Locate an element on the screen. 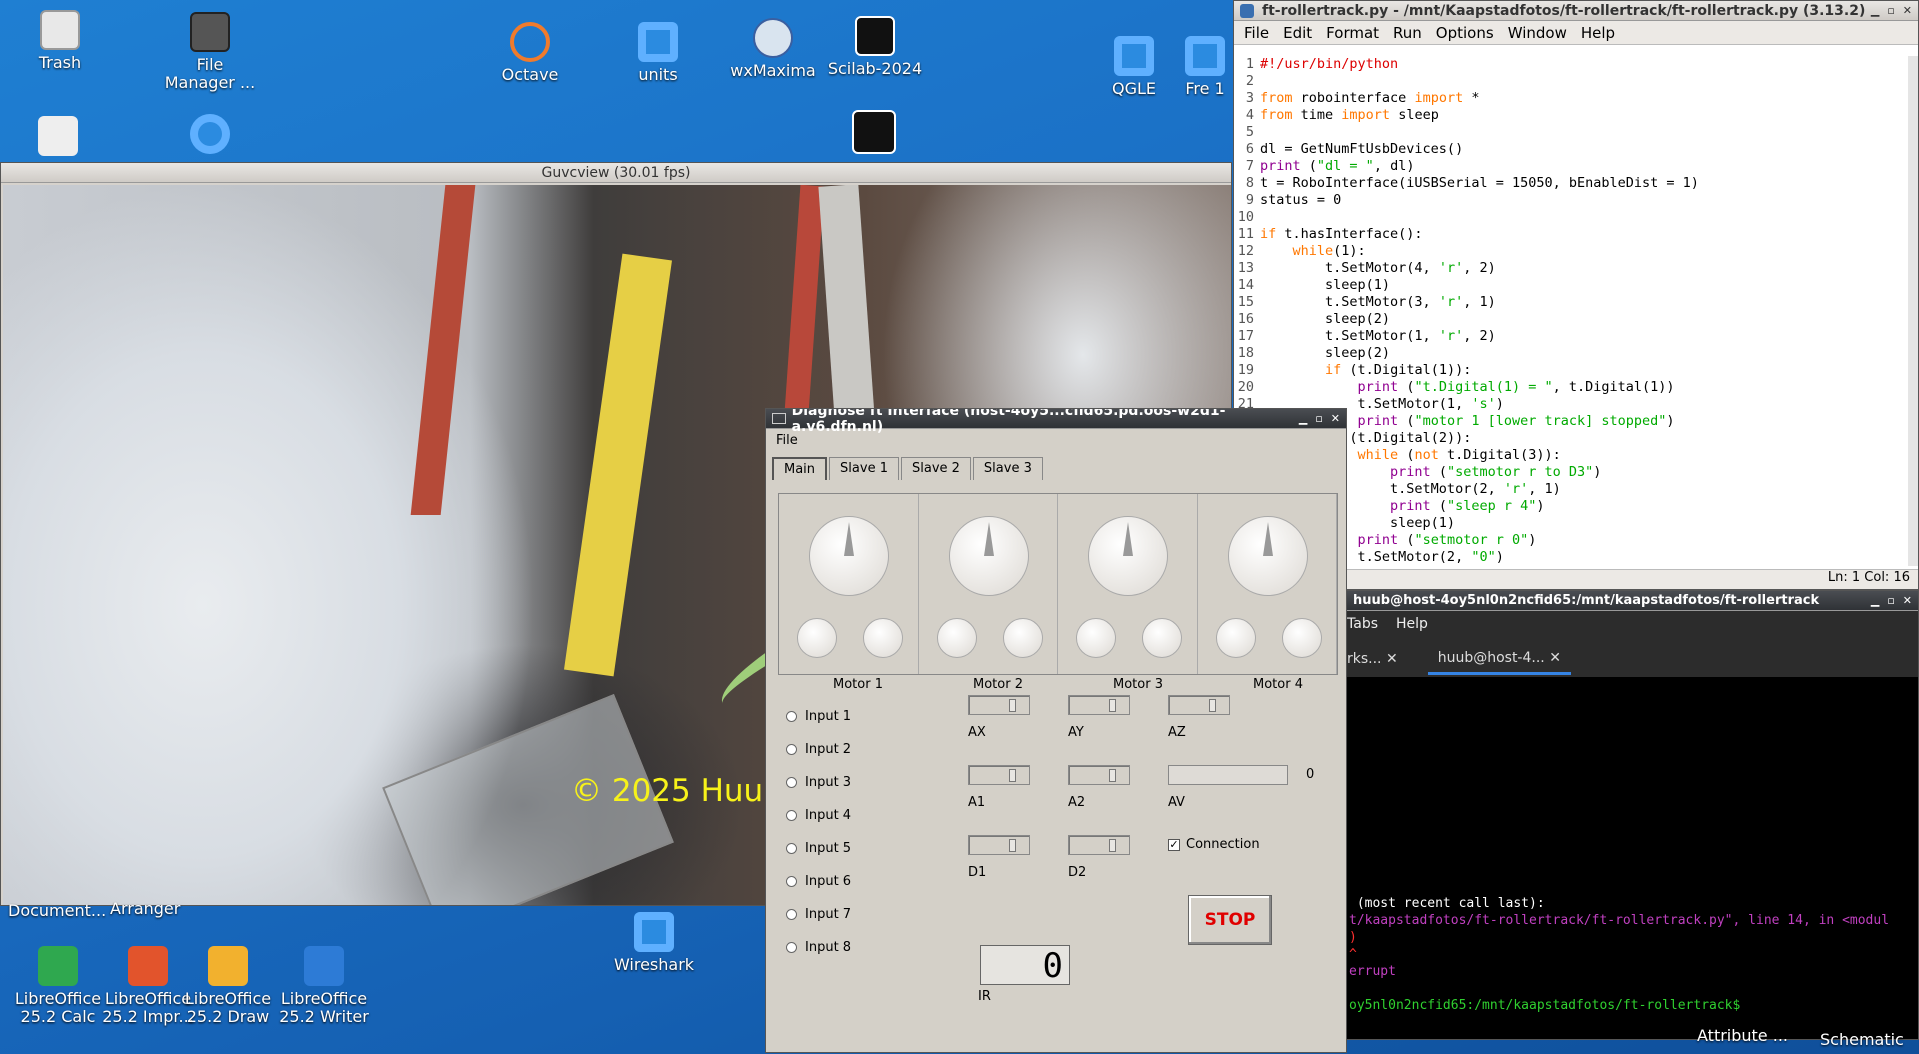 This screenshot has width=1919, height=1054. ax-slider is located at coordinates (999, 705).